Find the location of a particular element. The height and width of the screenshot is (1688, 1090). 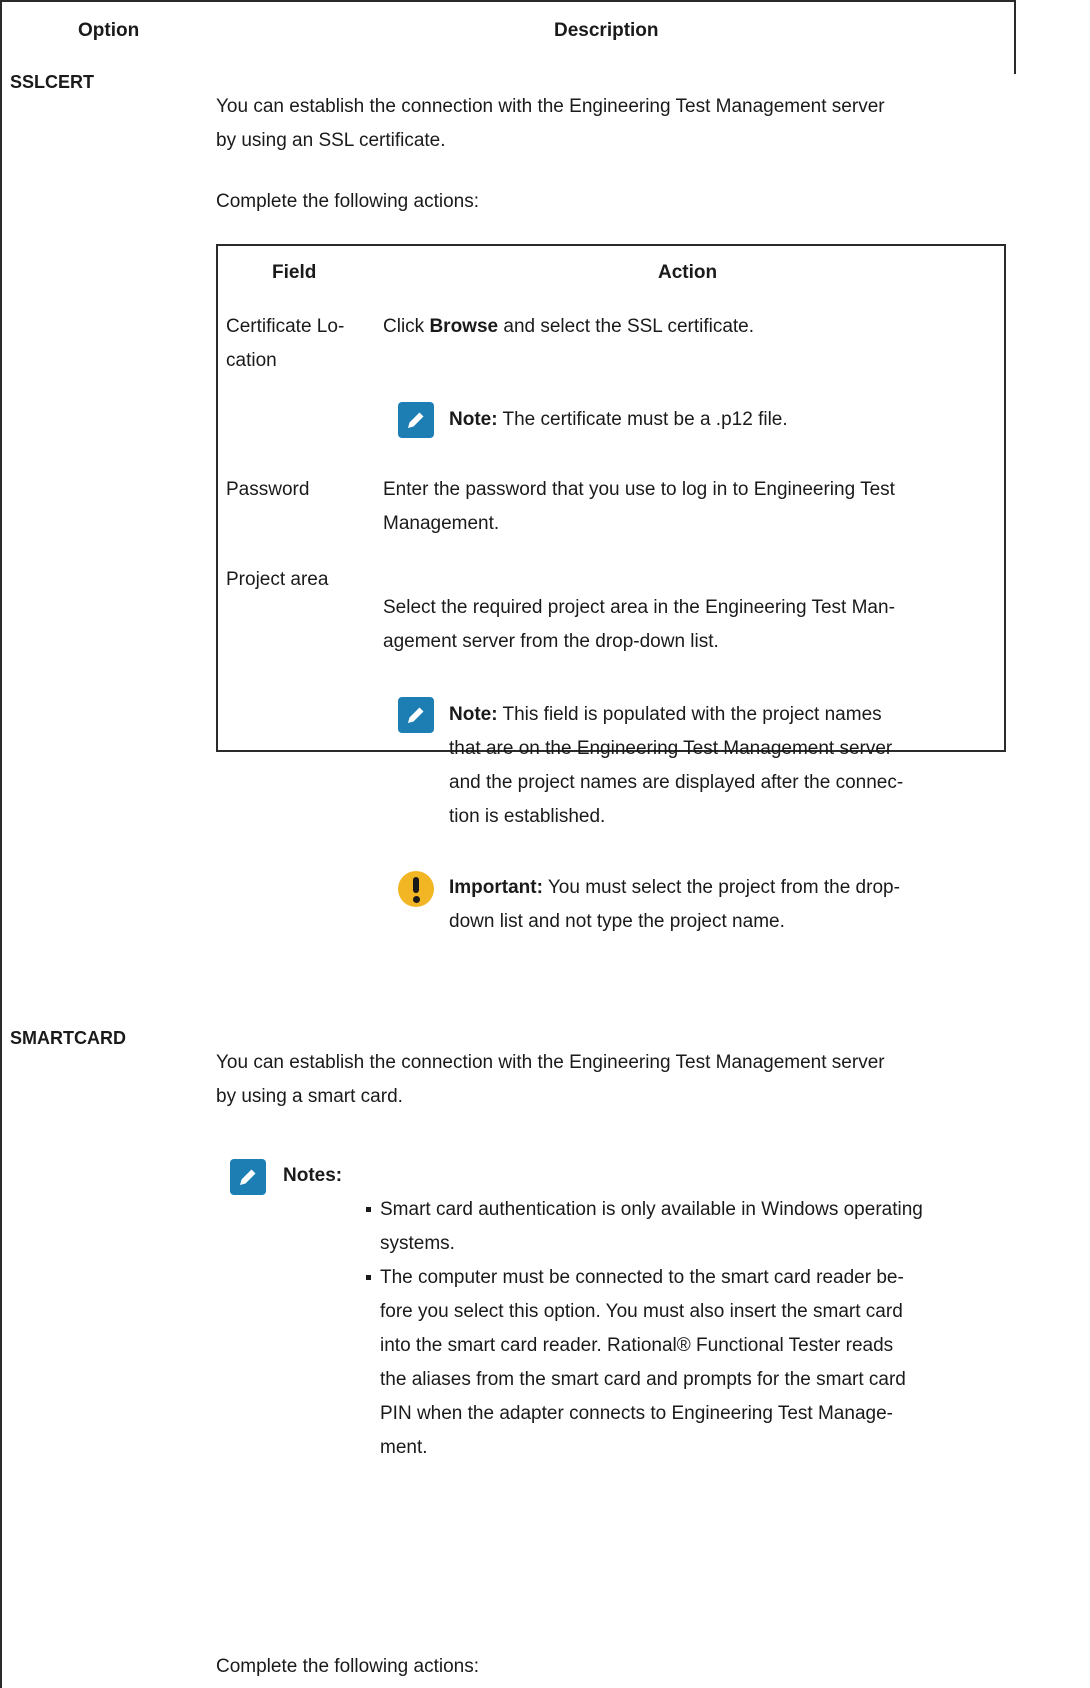

inner-header-field: Field is located at coordinates (294, 272).